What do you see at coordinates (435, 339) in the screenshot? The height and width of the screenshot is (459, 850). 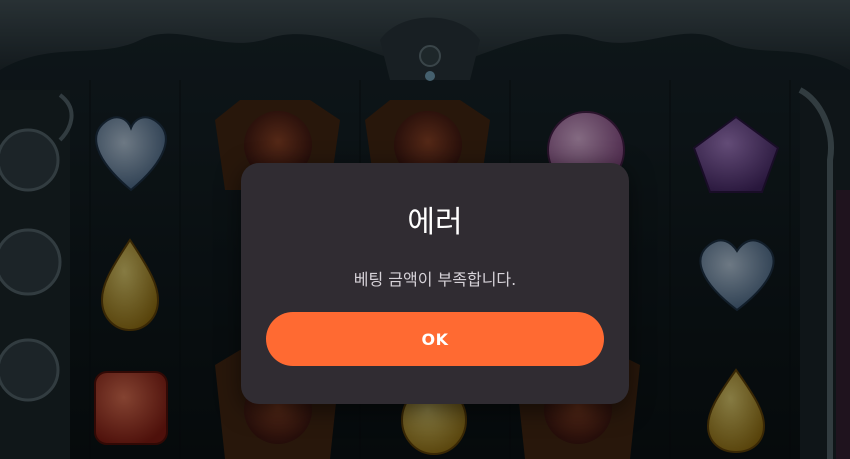 I see `ok-button: OK` at bounding box center [435, 339].